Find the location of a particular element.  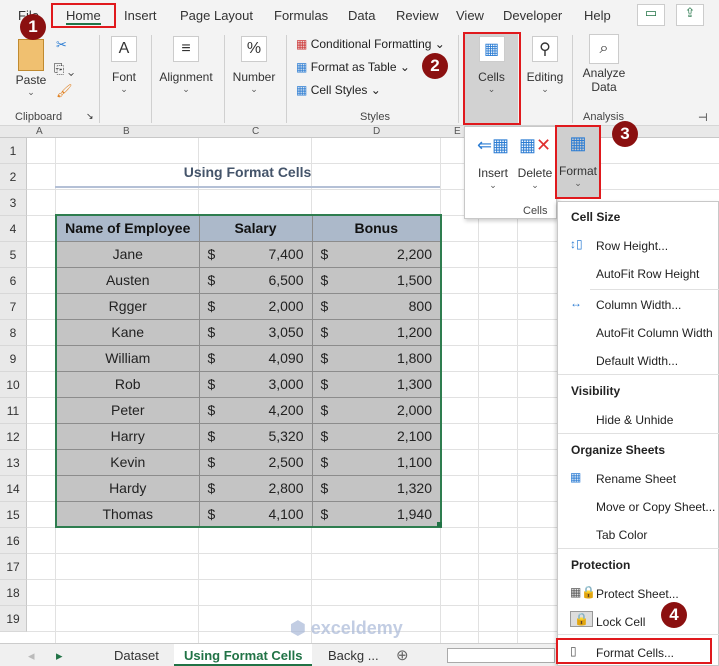

menu-autofit-column-width: AutoFit Column Width is located at coordinates (654, 333).